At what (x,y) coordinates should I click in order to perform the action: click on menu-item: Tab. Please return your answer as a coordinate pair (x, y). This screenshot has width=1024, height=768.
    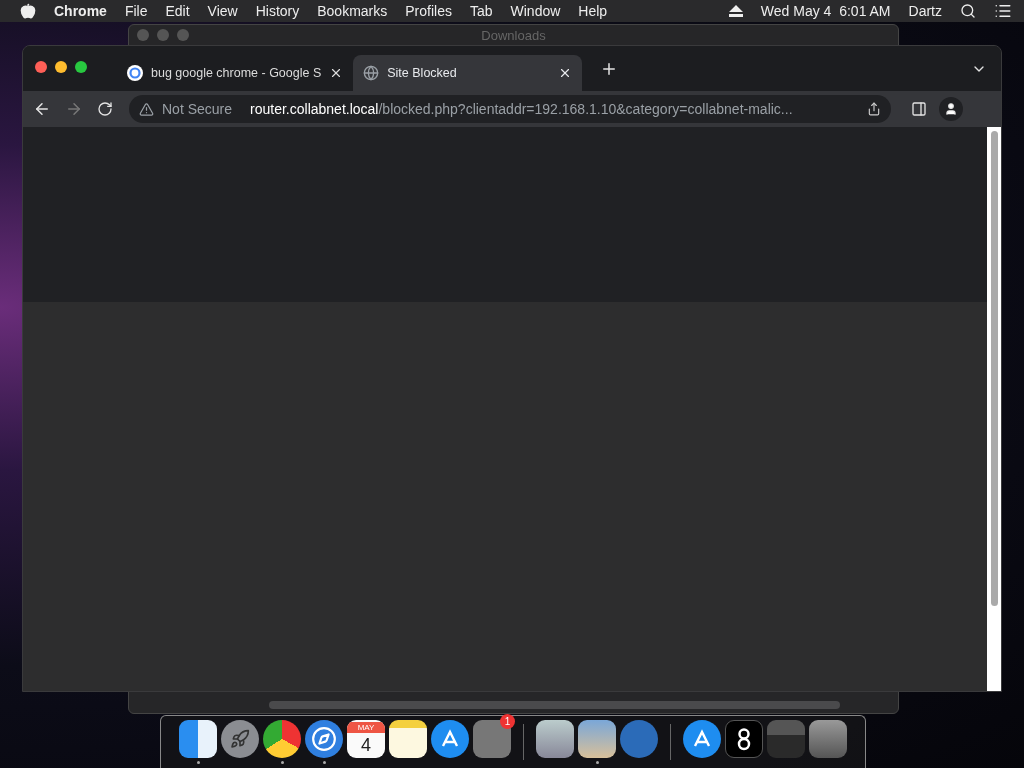
    Looking at the image, I should click on (481, 11).